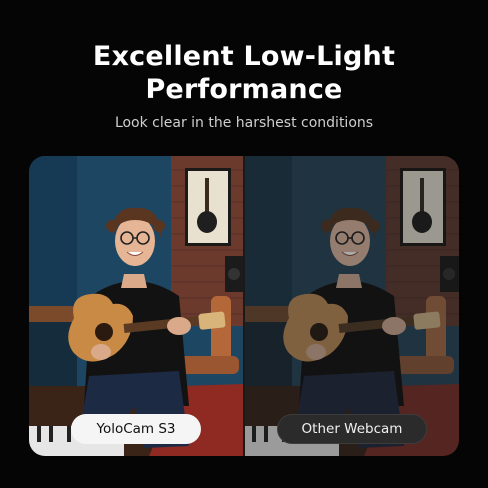  Describe the element at coordinates (244, 56) in the screenshot. I see `headline-line-1: Excellent Low-Light` at that location.